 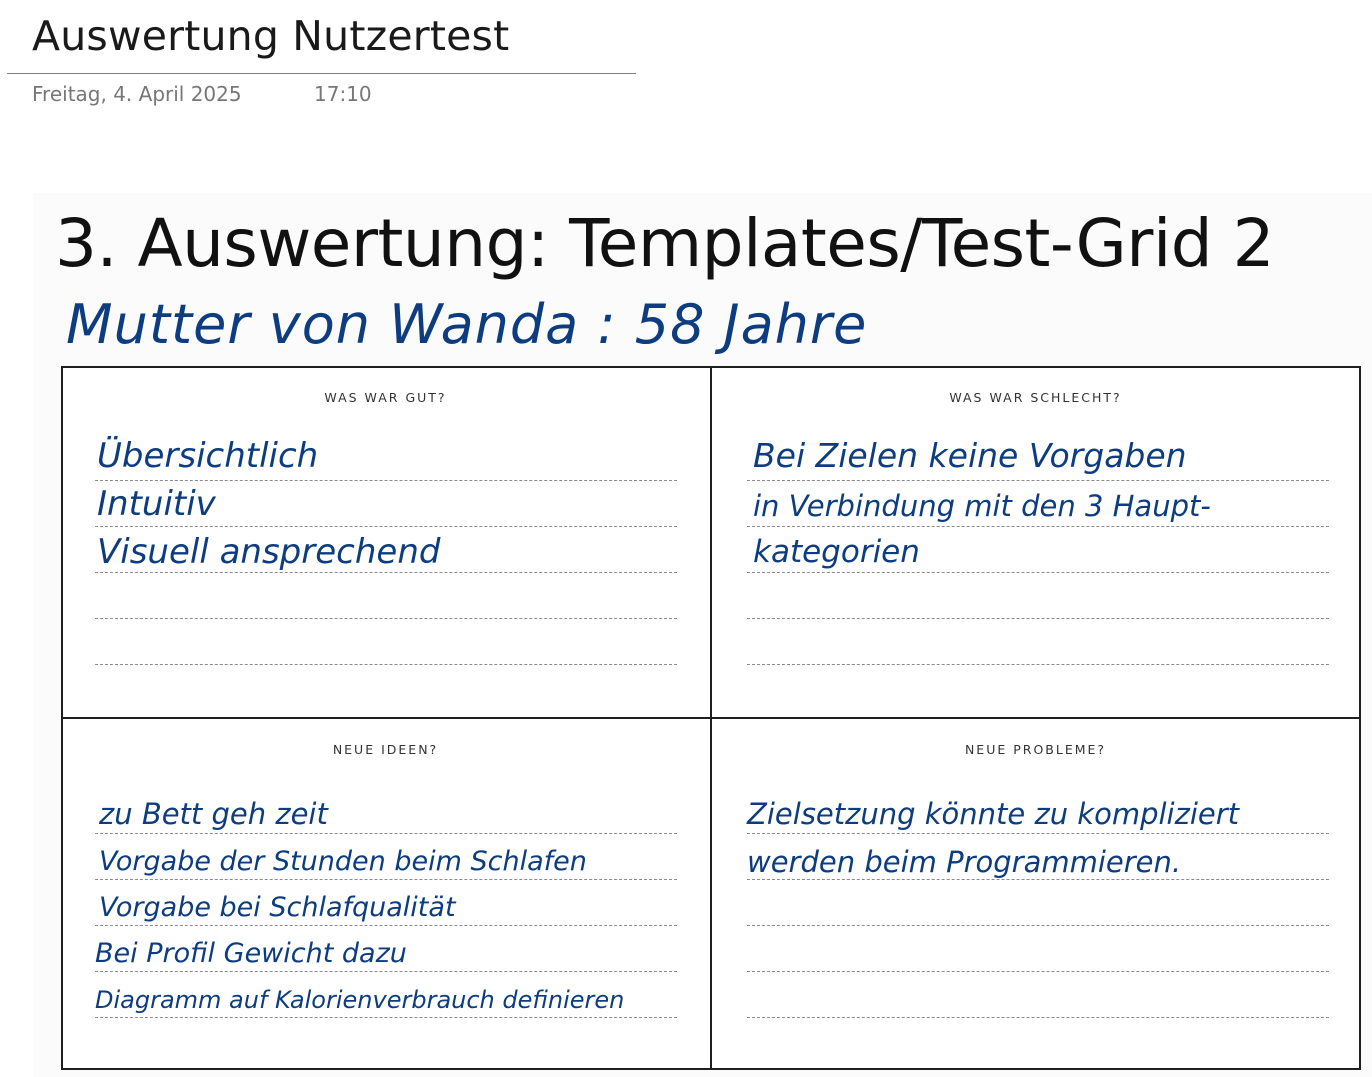 What do you see at coordinates (251, 953) in the screenshot?
I see `idea-entry: Bei Profil Gewicht dazu` at bounding box center [251, 953].